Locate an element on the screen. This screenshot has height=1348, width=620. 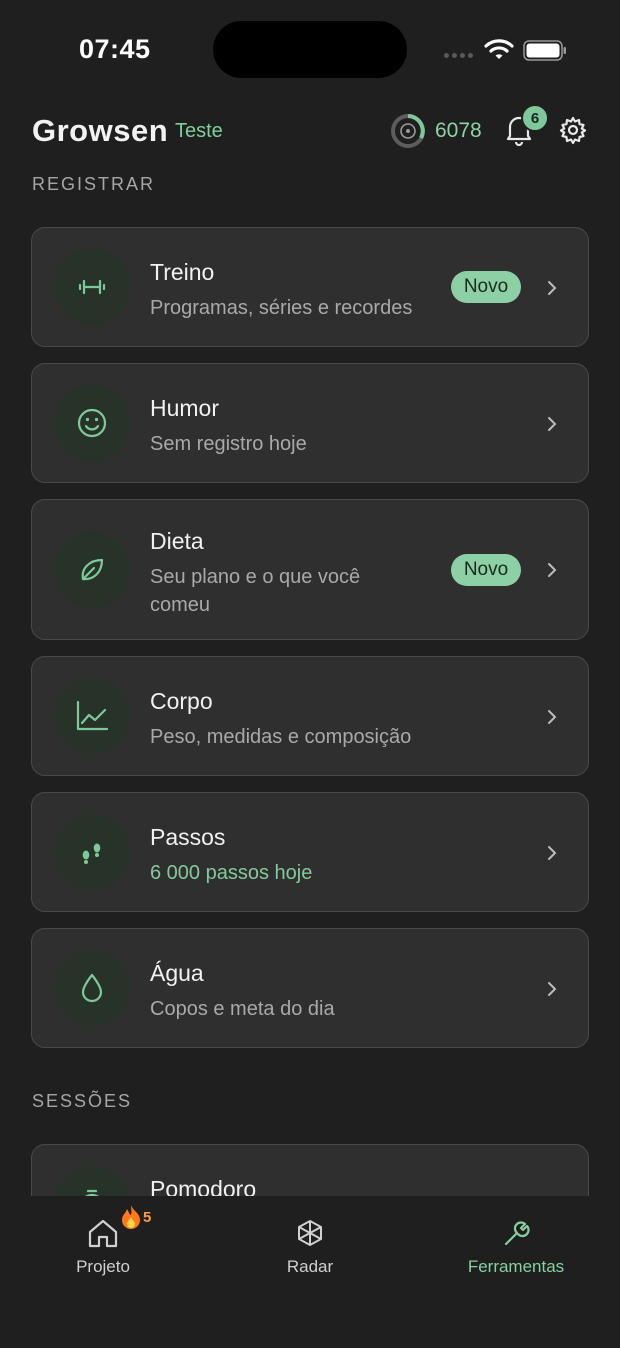
points-value: 6078 is located at coordinates (458, 130).